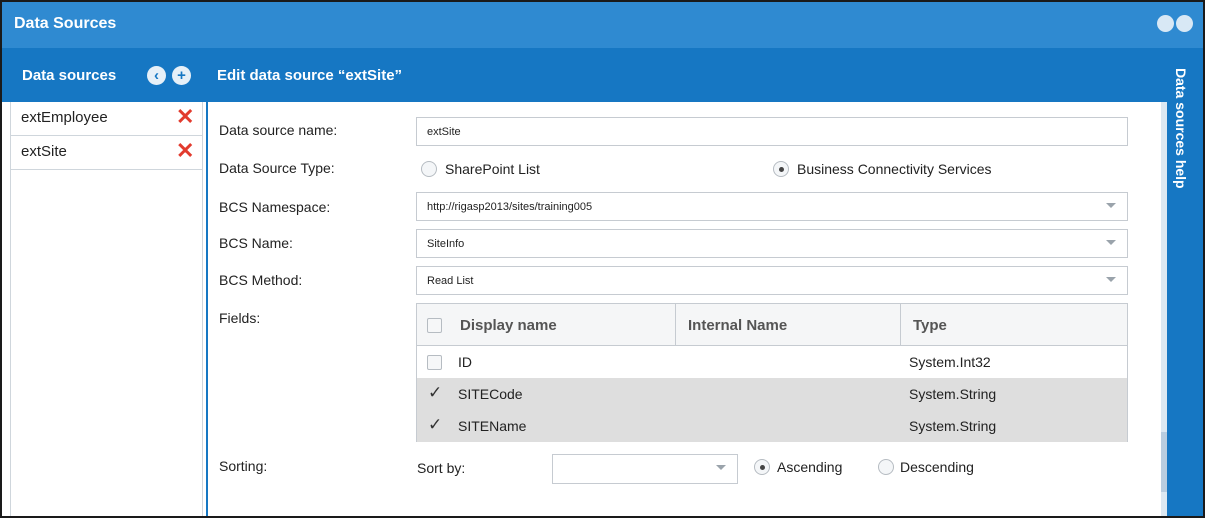 This screenshot has height=518, width=1205. I want to click on bcs-name-label: BCS Name:, so click(256, 243).